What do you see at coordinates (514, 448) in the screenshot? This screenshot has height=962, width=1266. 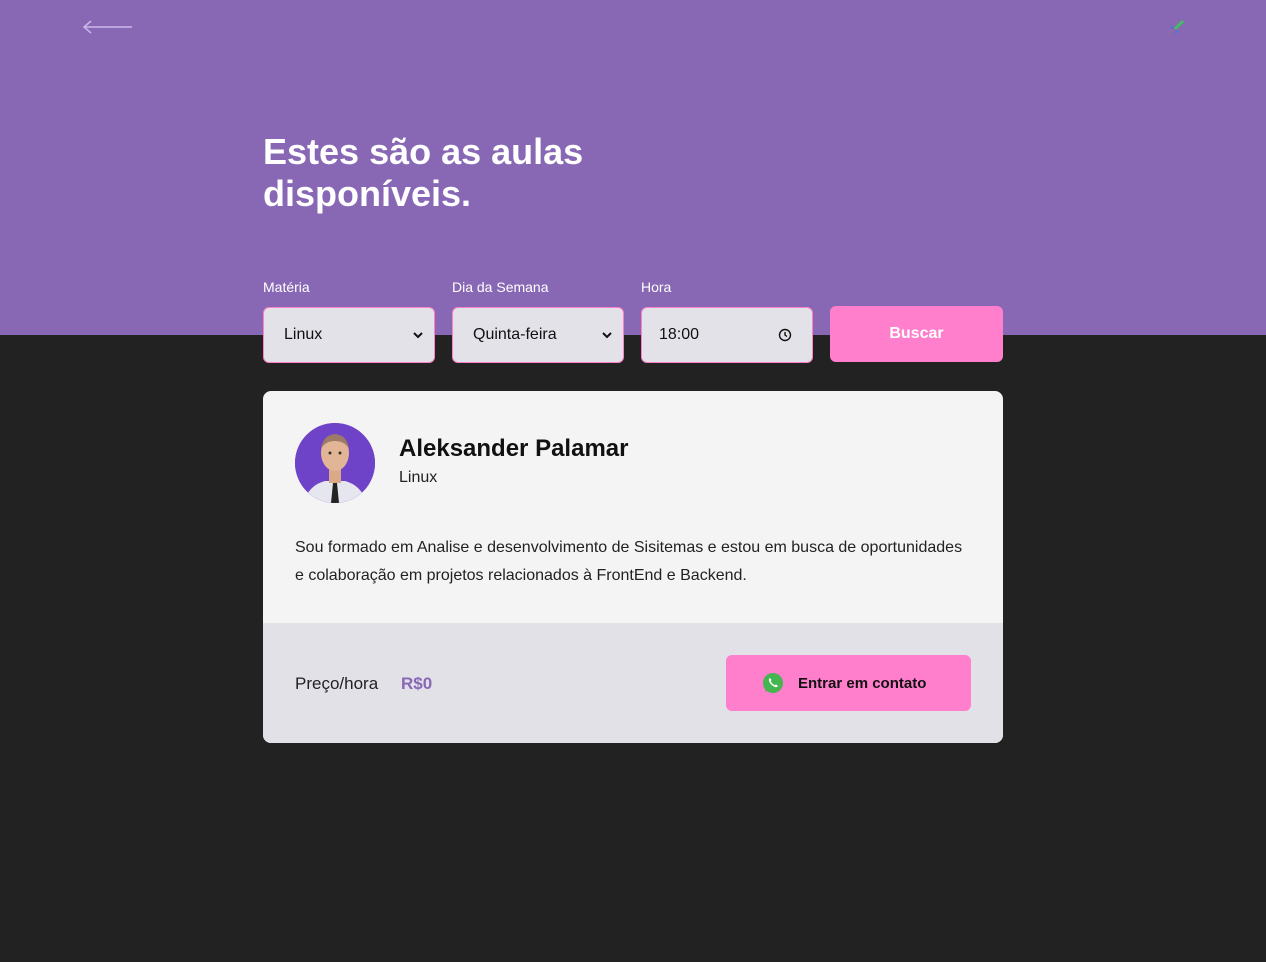 I see `teacher-name: Aleksander Palamar` at bounding box center [514, 448].